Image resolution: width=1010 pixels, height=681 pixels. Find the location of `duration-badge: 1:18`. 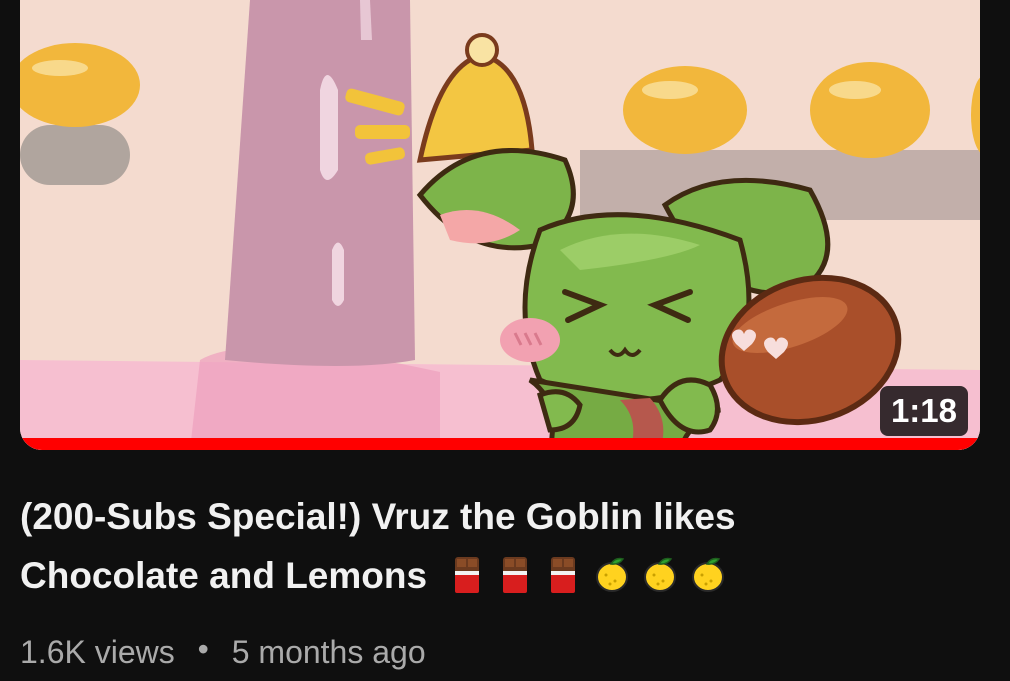

duration-badge: 1:18 is located at coordinates (923, 411).